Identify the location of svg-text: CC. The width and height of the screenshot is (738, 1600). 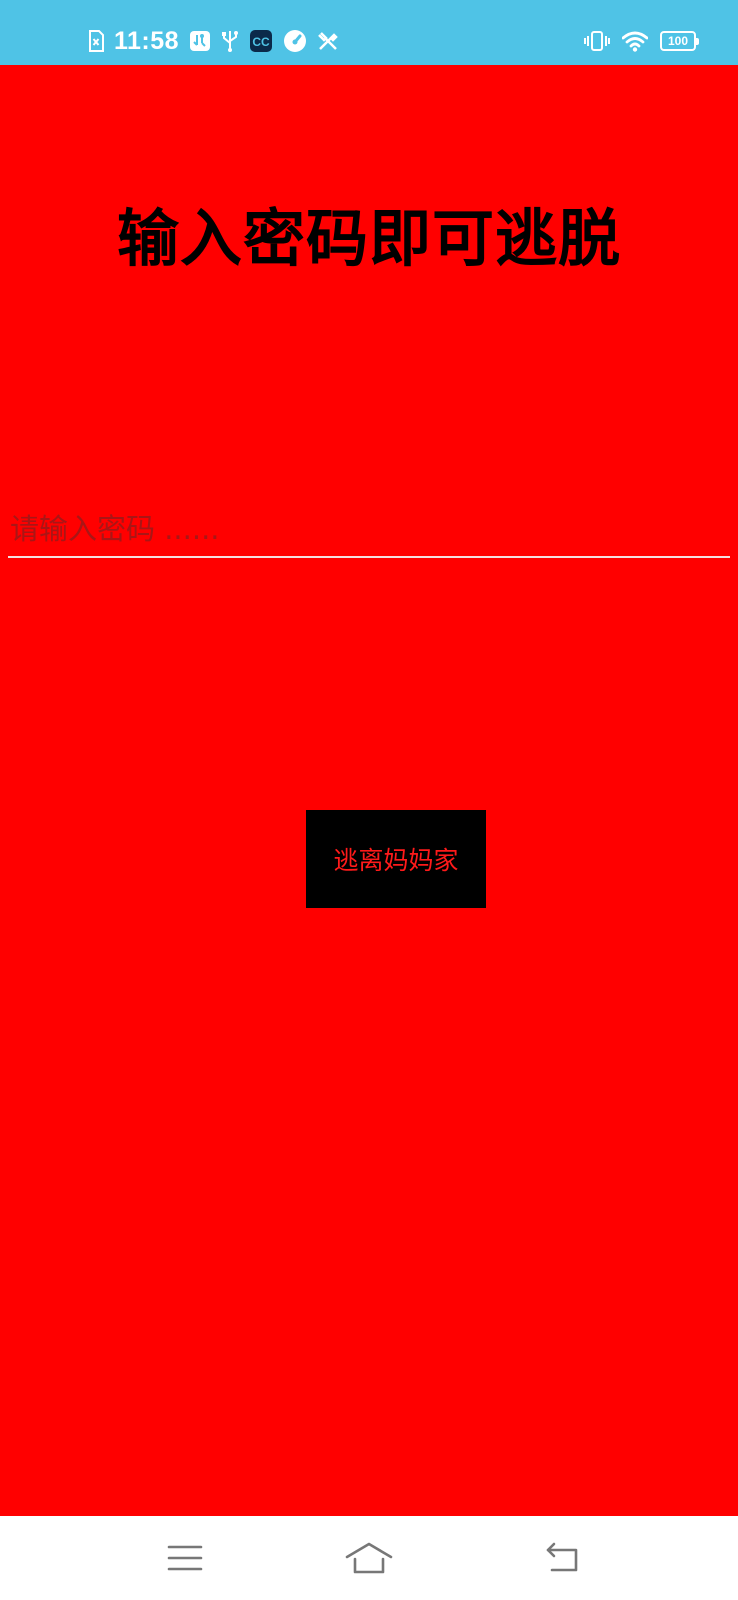
(261, 42).